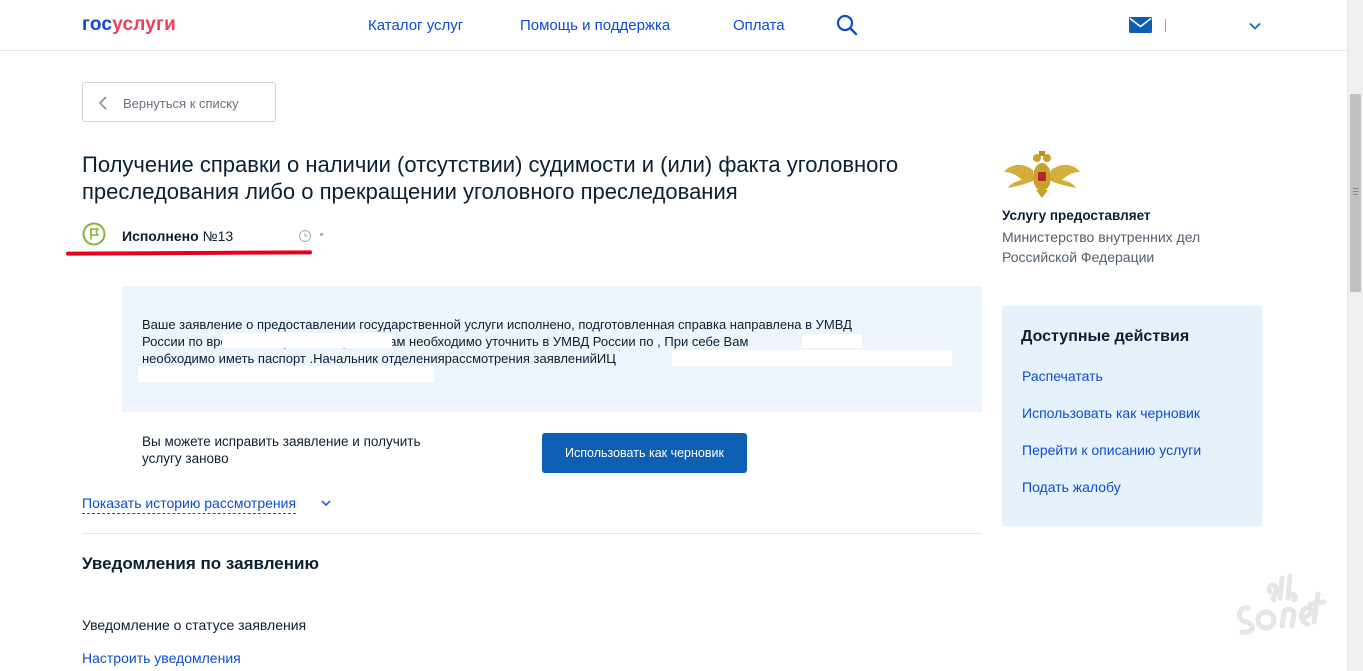 This screenshot has height=671, width=1363. I want to click on nav-payment: Оплата, so click(759, 25).